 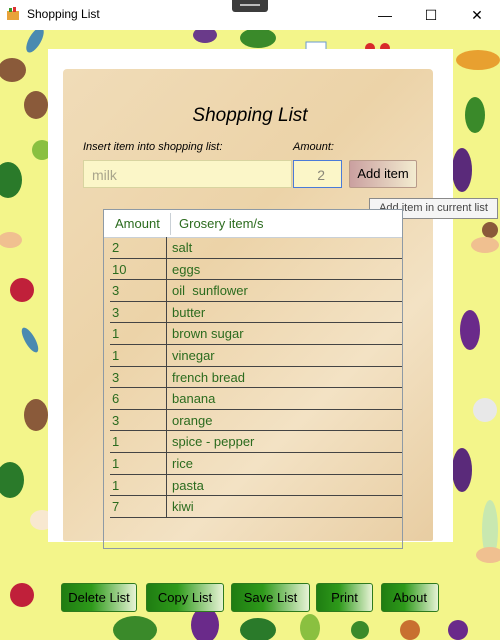 What do you see at coordinates (250, 15) in the screenshot?
I see `title-bar: Shopping List — ☐ ✕` at bounding box center [250, 15].